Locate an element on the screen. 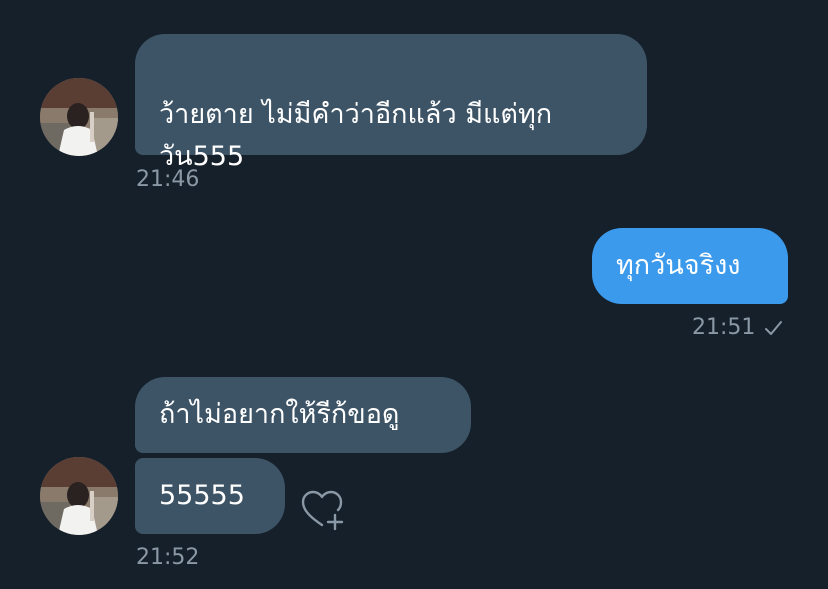 This screenshot has width=828, height=589. check-icon is located at coordinates (773, 328).